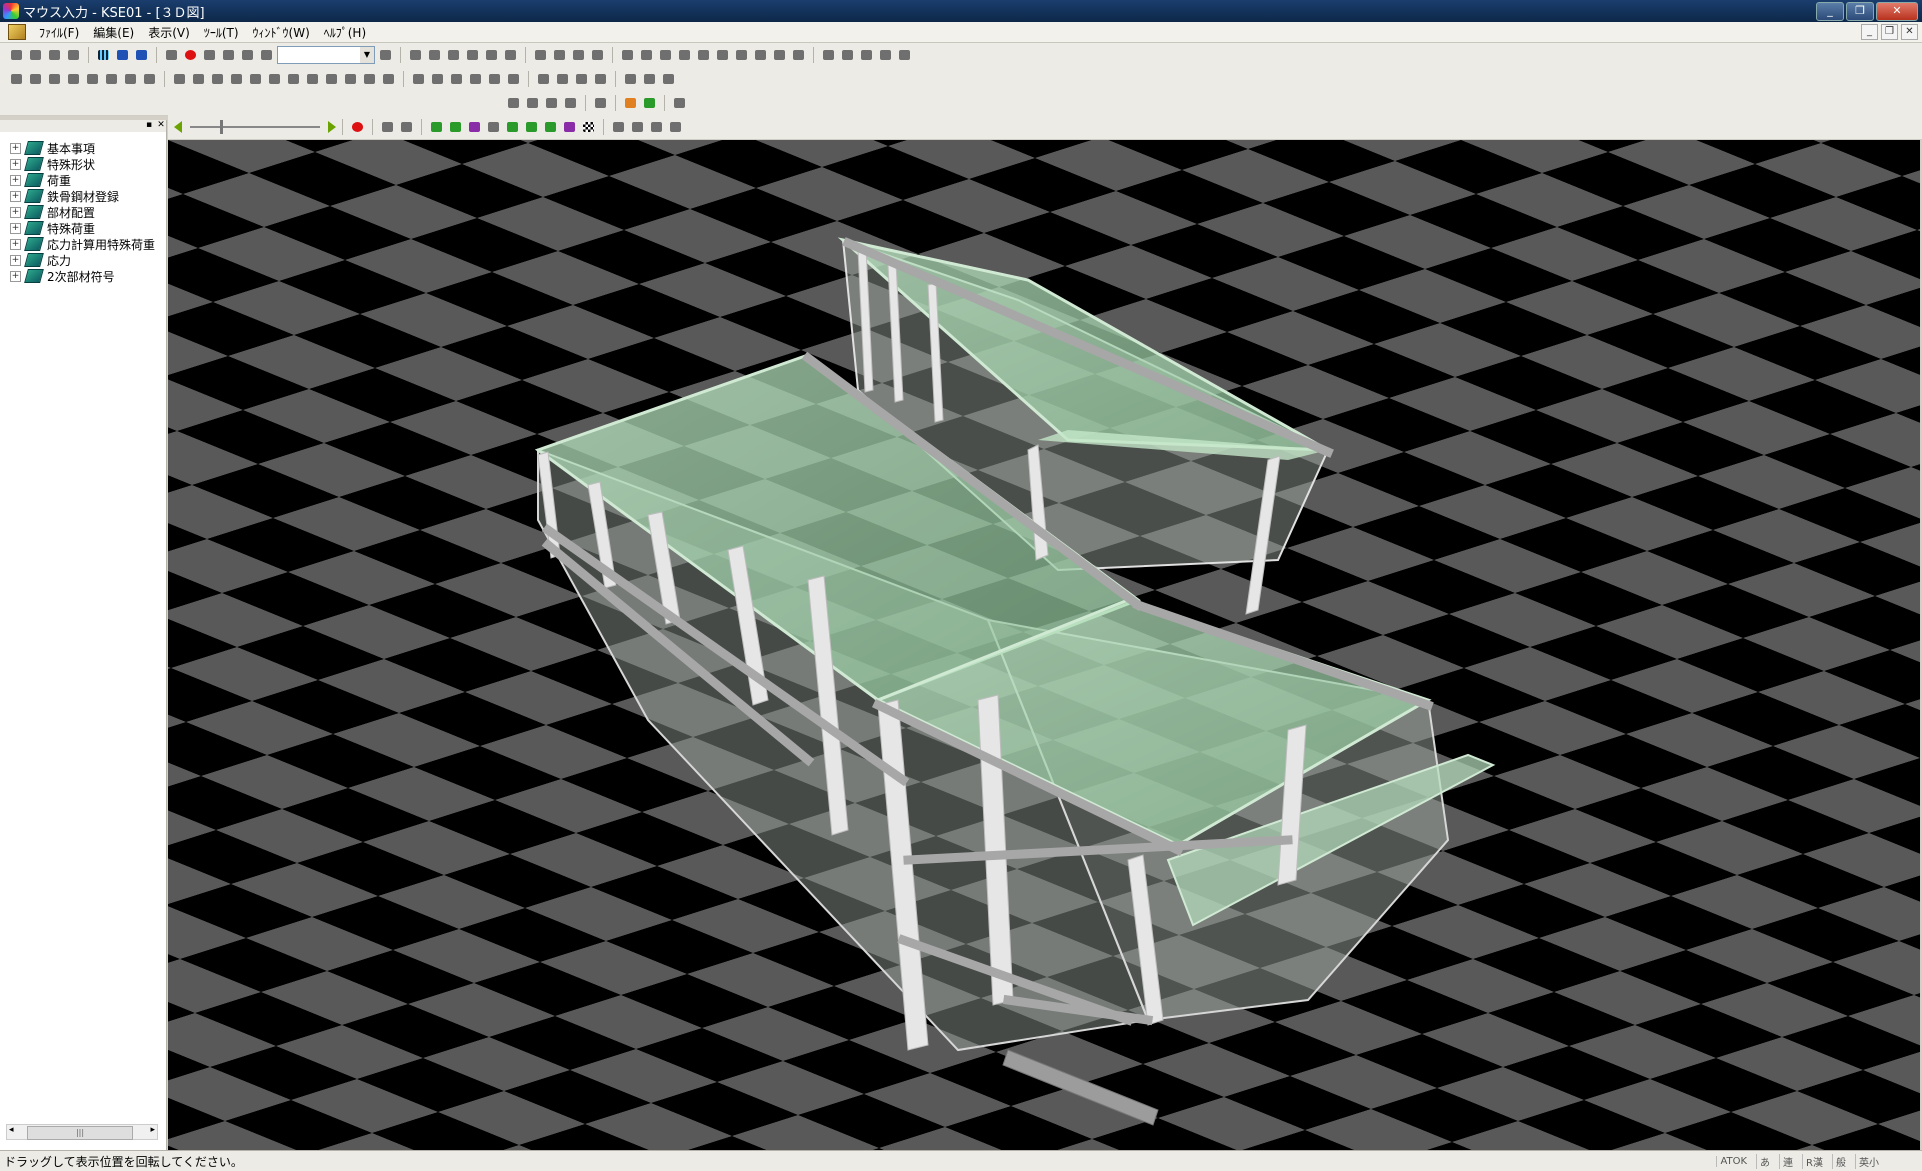  What do you see at coordinates (588, 127) in the screenshot?
I see `checker-floor-icon` at bounding box center [588, 127].